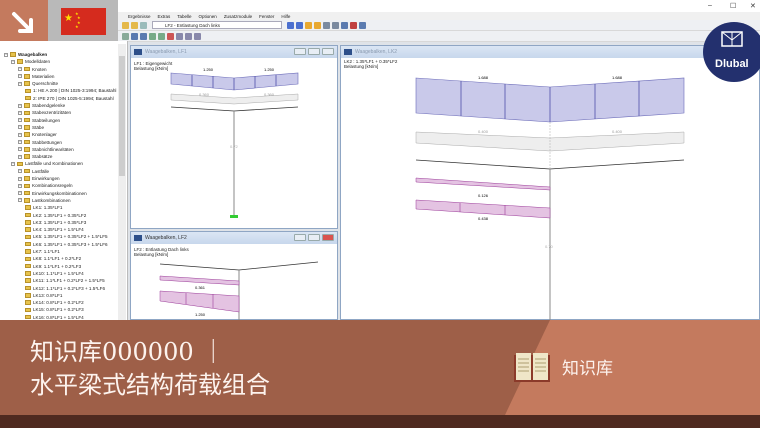  What do you see at coordinates (41, 105) in the screenshot?
I see `tree-item: − Stabendgelenke` at bounding box center [41, 105].